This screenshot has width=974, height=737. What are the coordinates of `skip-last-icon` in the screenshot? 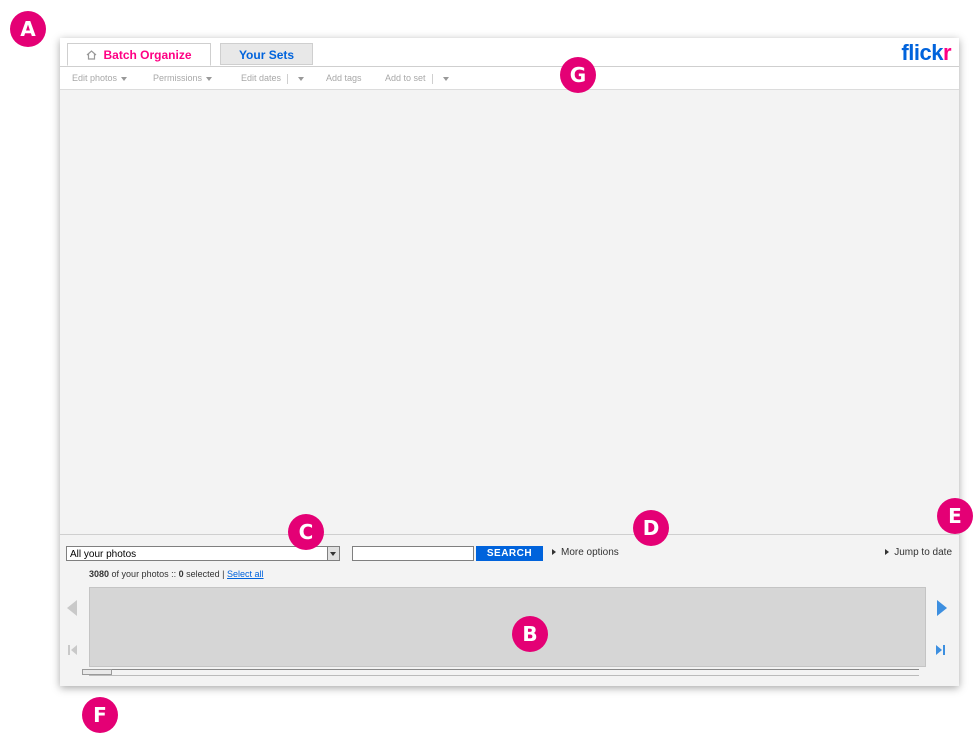 It's located at (940, 651).